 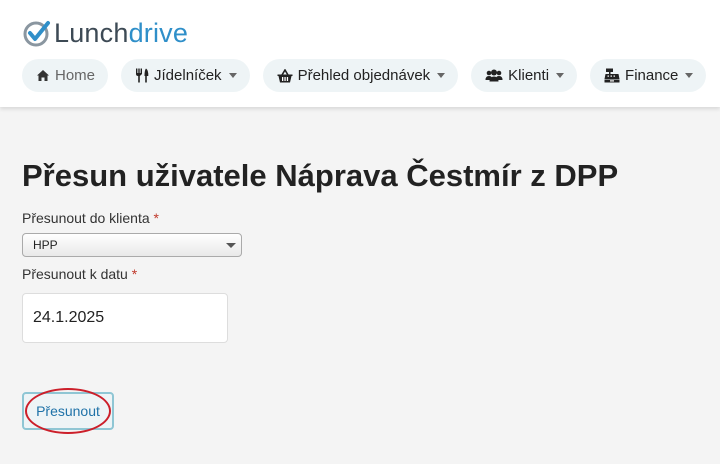 I want to click on nav-item-finance-label: Finance, so click(x=652, y=75).